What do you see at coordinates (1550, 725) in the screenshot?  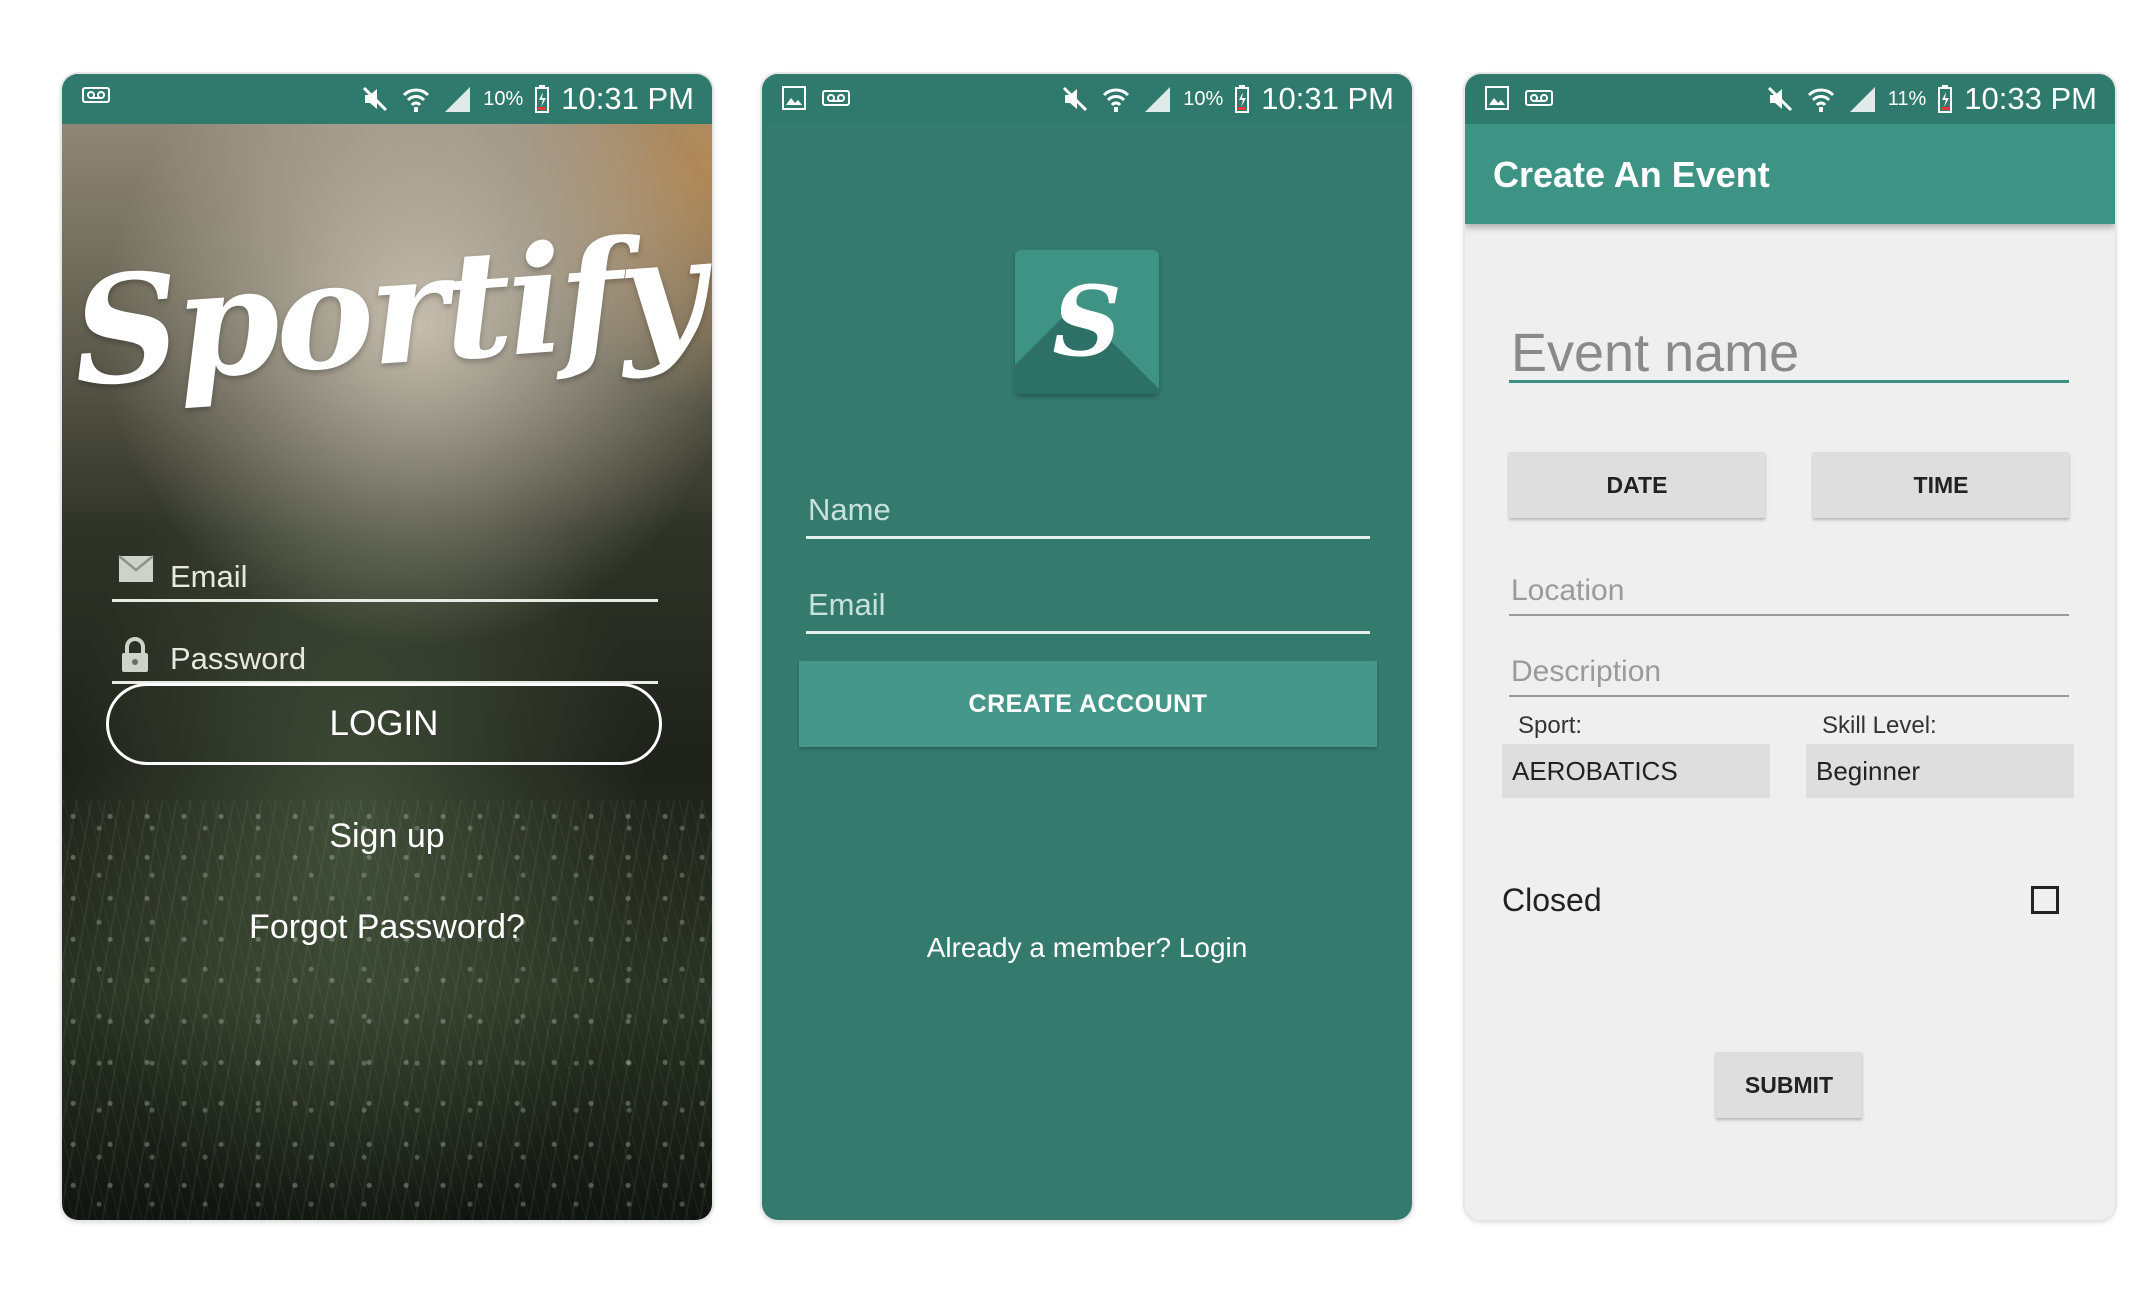 I see `sport-label: Sport:` at bounding box center [1550, 725].